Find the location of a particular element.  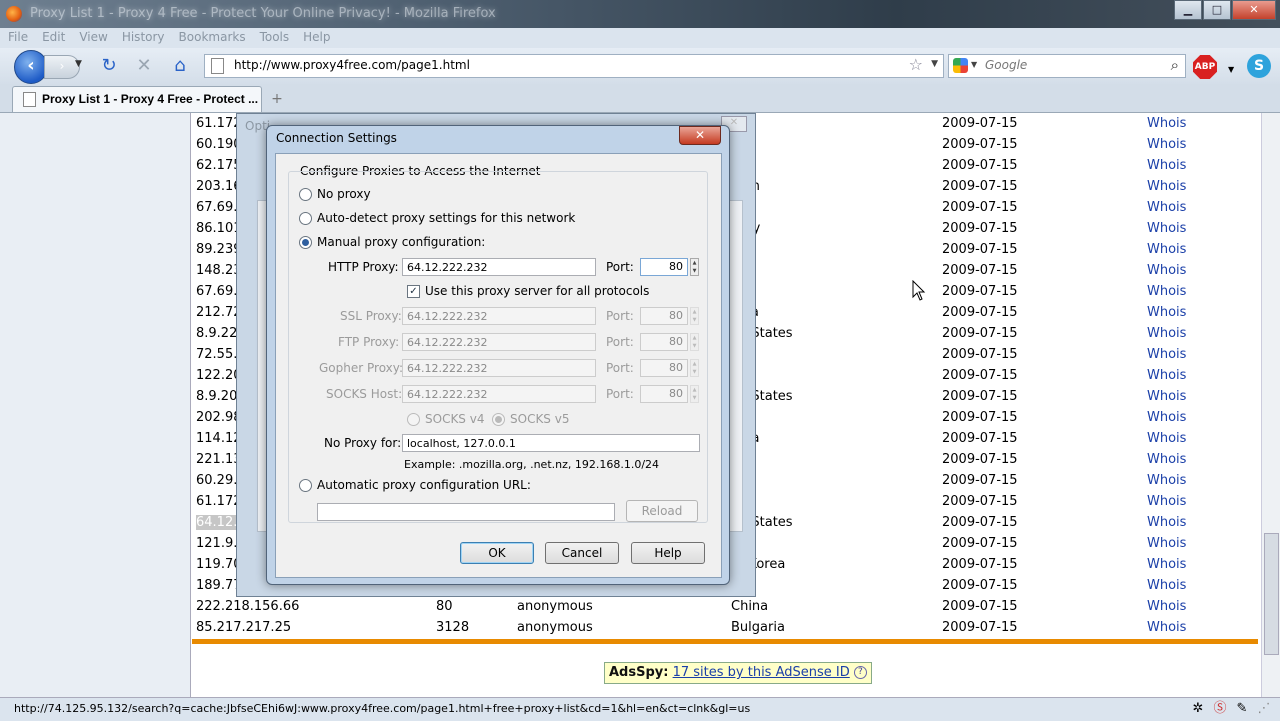

auto-config-url-input is located at coordinates (466, 512).